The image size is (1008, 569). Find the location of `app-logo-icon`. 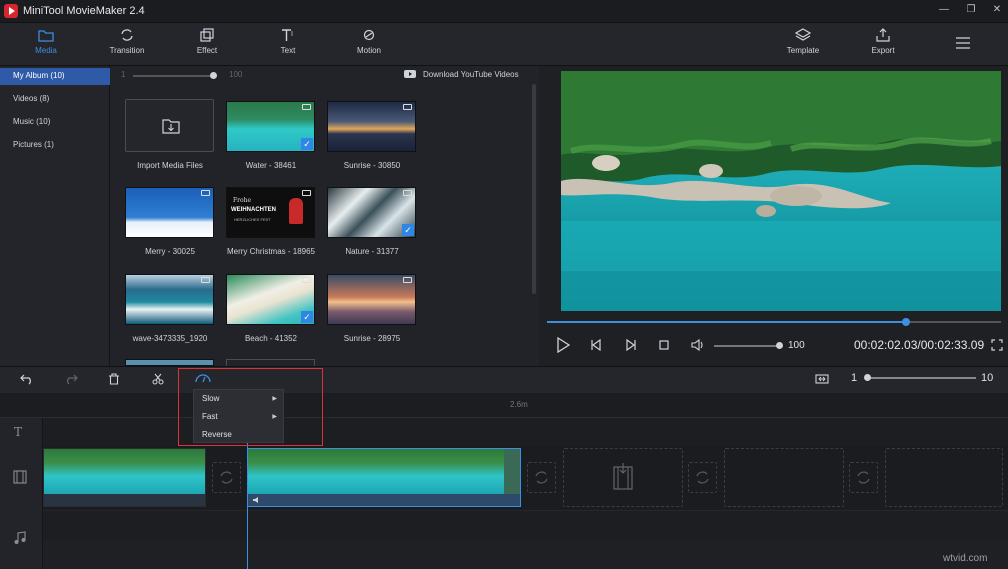

app-logo-icon is located at coordinates (11, 11).